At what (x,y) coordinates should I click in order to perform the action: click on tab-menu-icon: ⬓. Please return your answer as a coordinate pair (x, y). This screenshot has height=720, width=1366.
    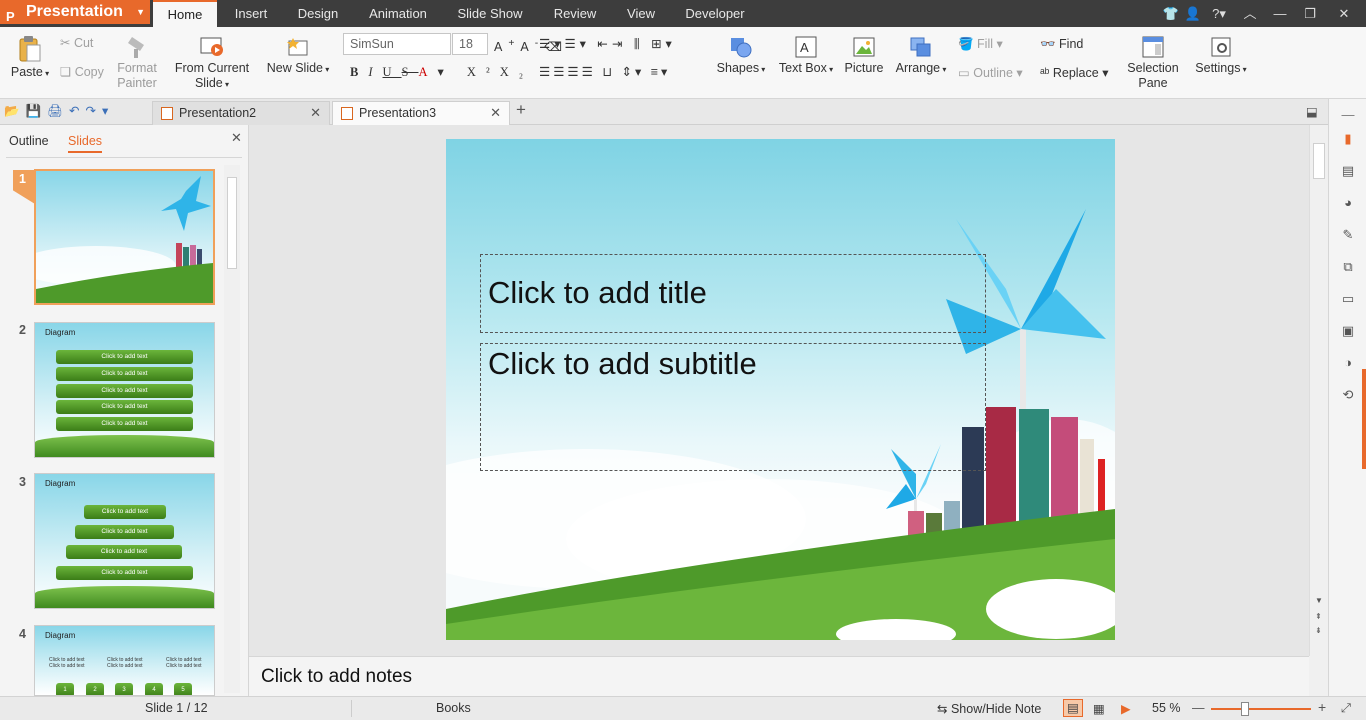
    Looking at the image, I should click on (1312, 112).